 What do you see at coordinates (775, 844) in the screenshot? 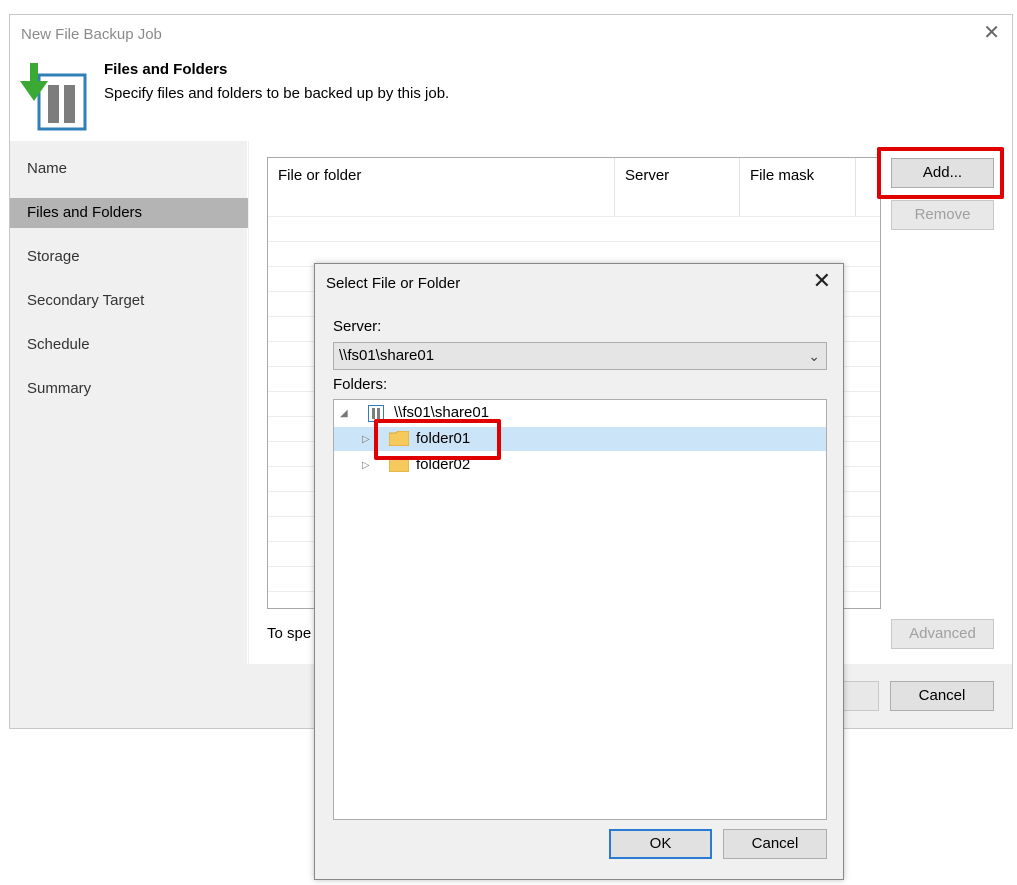
I see `dialog-cancel-button: Cancel` at bounding box center [775, 844].